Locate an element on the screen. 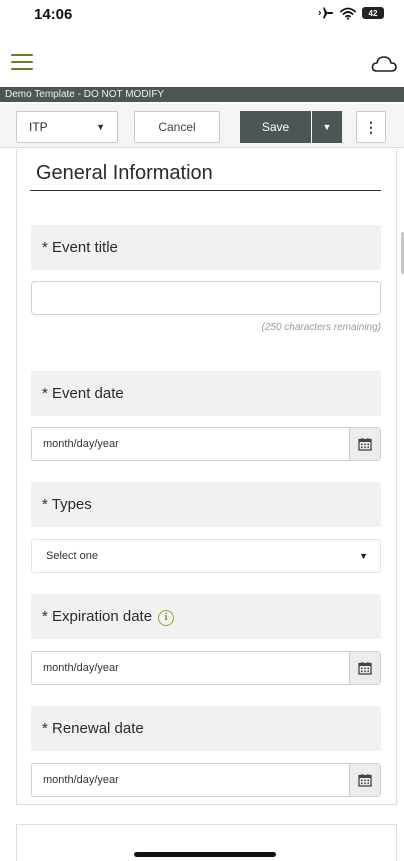 This screenshot has width=404, height=861. wifi-icon is located at coordinates (348, 13).